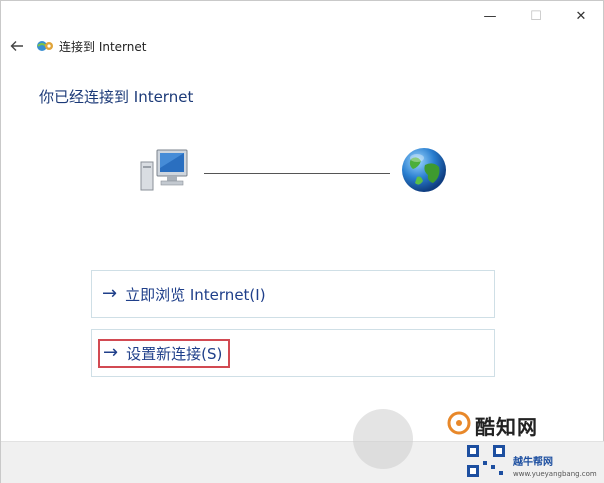  I want to click on close-icon: ✕, so click(581, 16).